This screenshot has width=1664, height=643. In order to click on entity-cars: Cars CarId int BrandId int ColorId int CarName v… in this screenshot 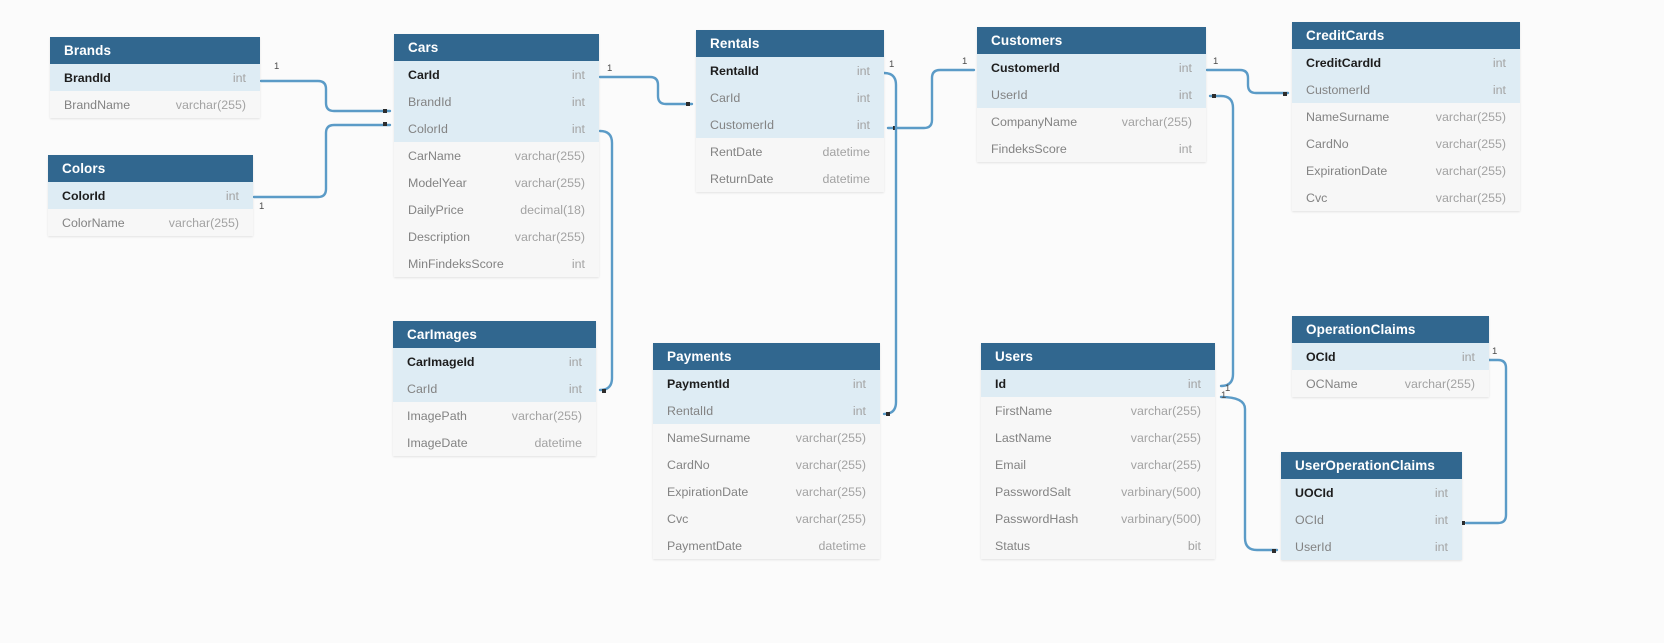, I will do `click(496, 155)`.